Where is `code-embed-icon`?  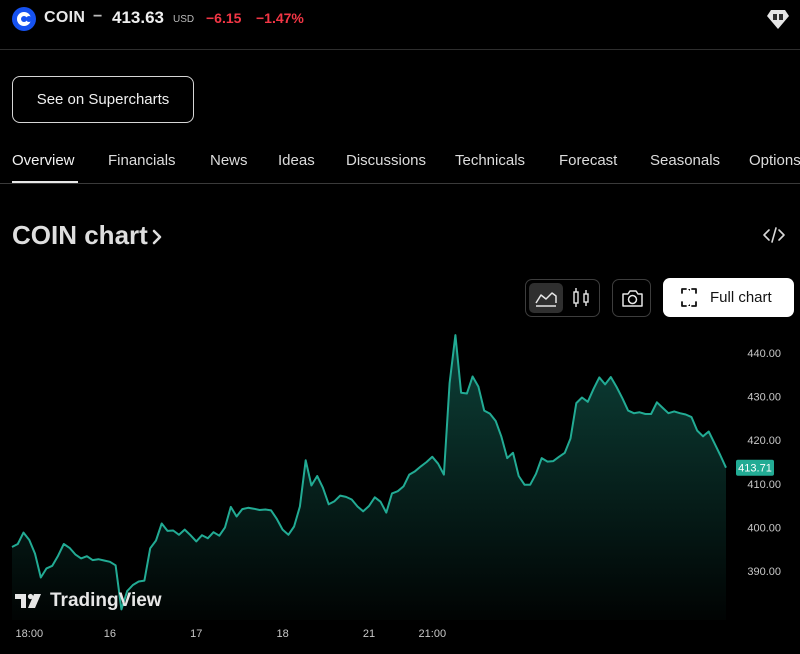 code-embed-icon is located at coordinates (774, 235).